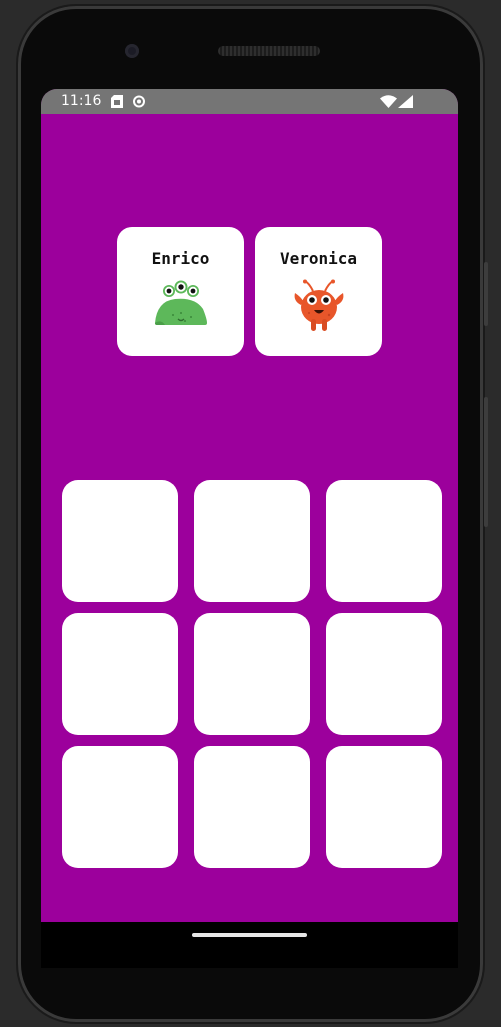  What do you see at coordinates (180, 258) in the screenshot?
I see `player-name: Enrico` at bounding box center [180, 258].